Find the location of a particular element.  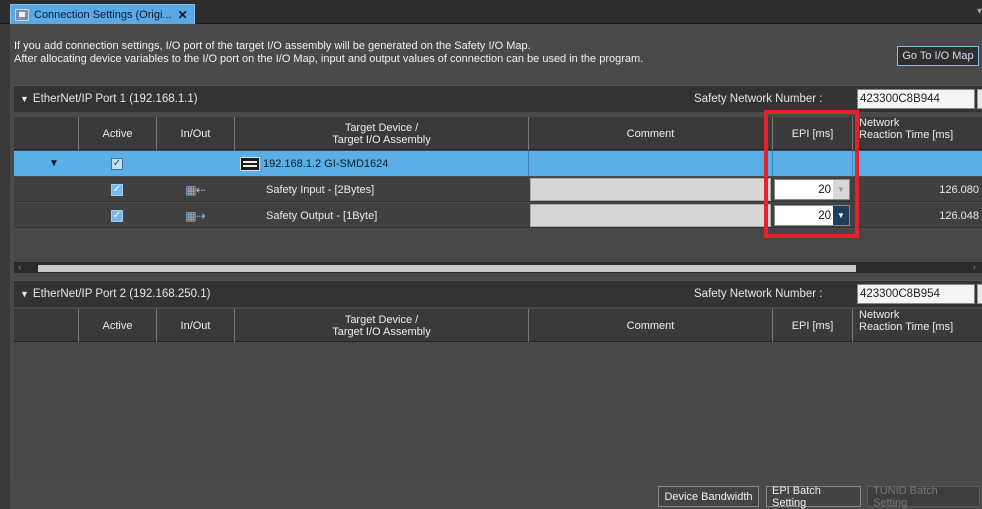

nrt-value: 126.080 is located at coordinates (959, 189).